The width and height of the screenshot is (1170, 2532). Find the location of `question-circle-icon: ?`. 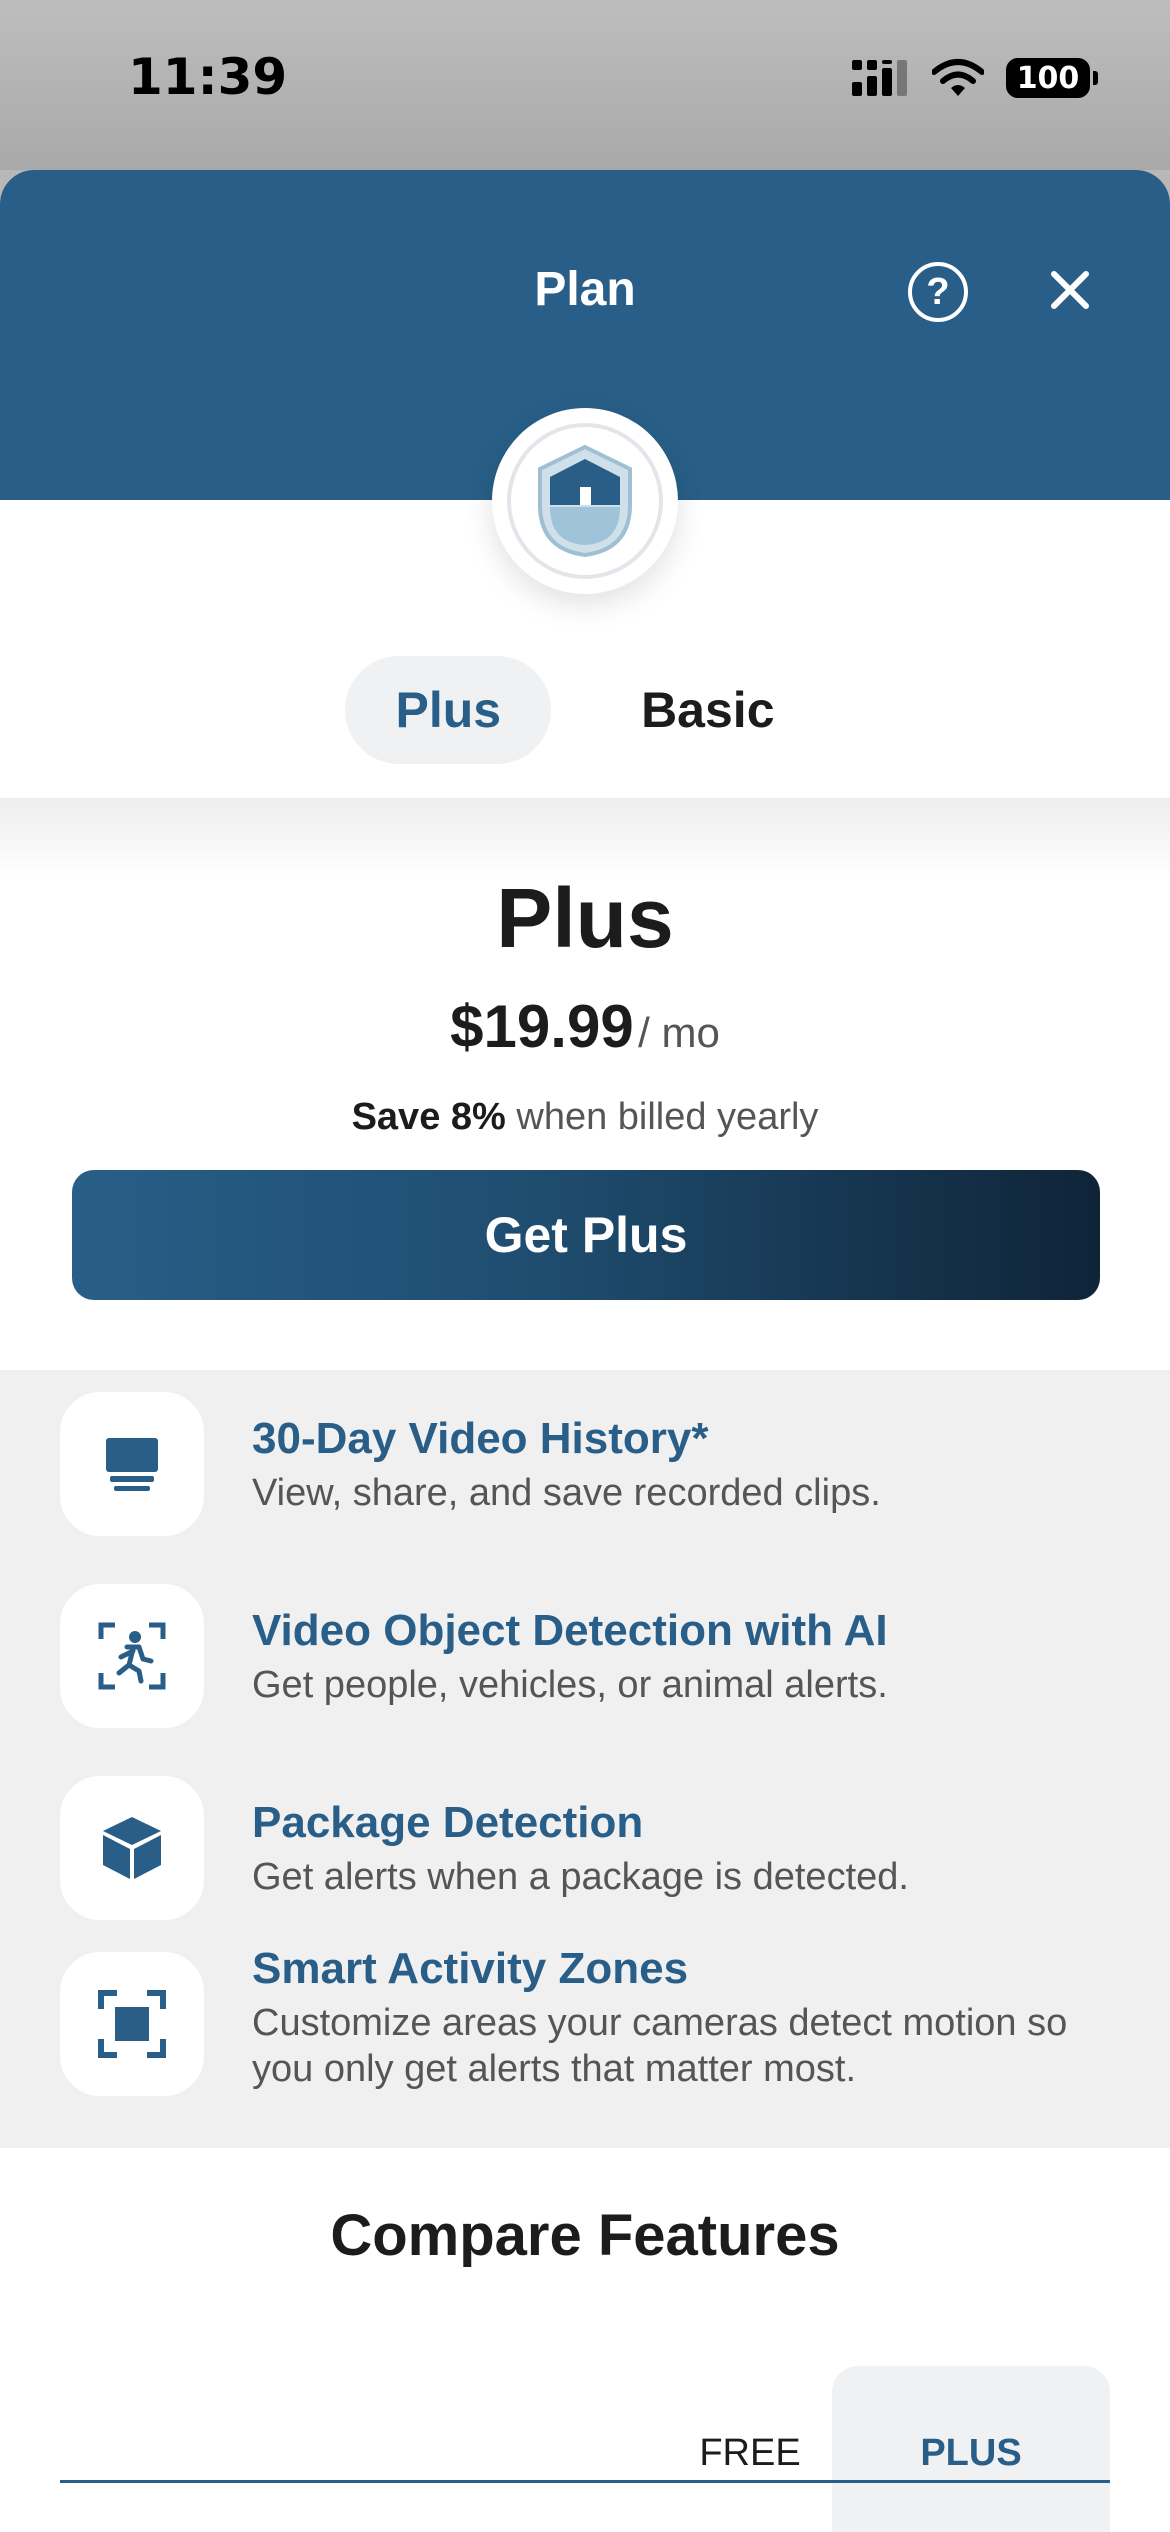

question-circle-icon: ? is located at coordinates (938, 291).